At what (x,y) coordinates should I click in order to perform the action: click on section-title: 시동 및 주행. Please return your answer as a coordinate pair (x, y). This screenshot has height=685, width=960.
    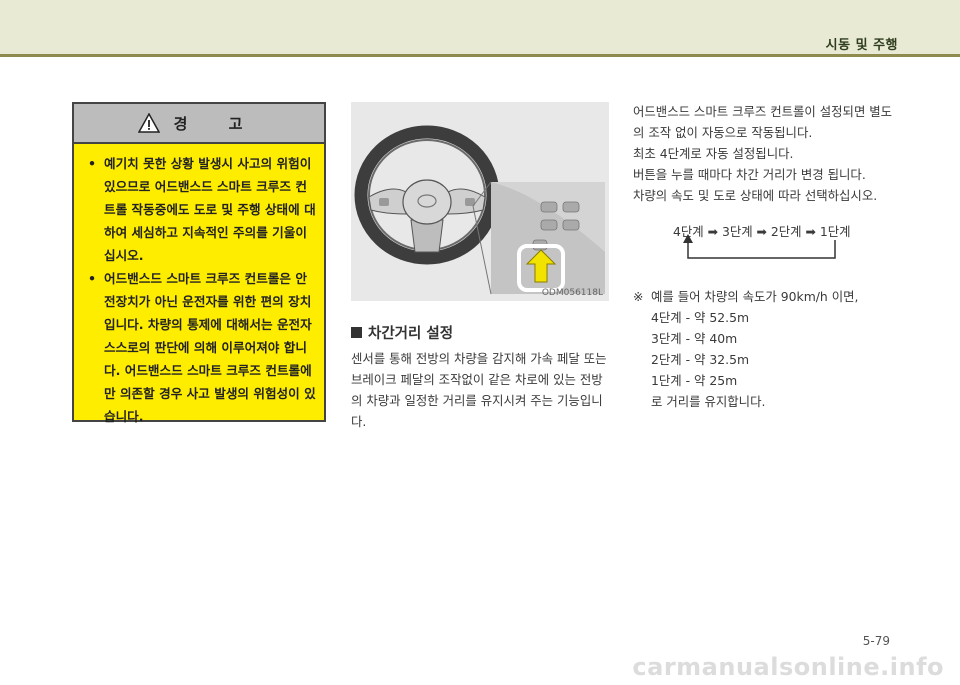
    Looking at the image, I should click on (861, 45).